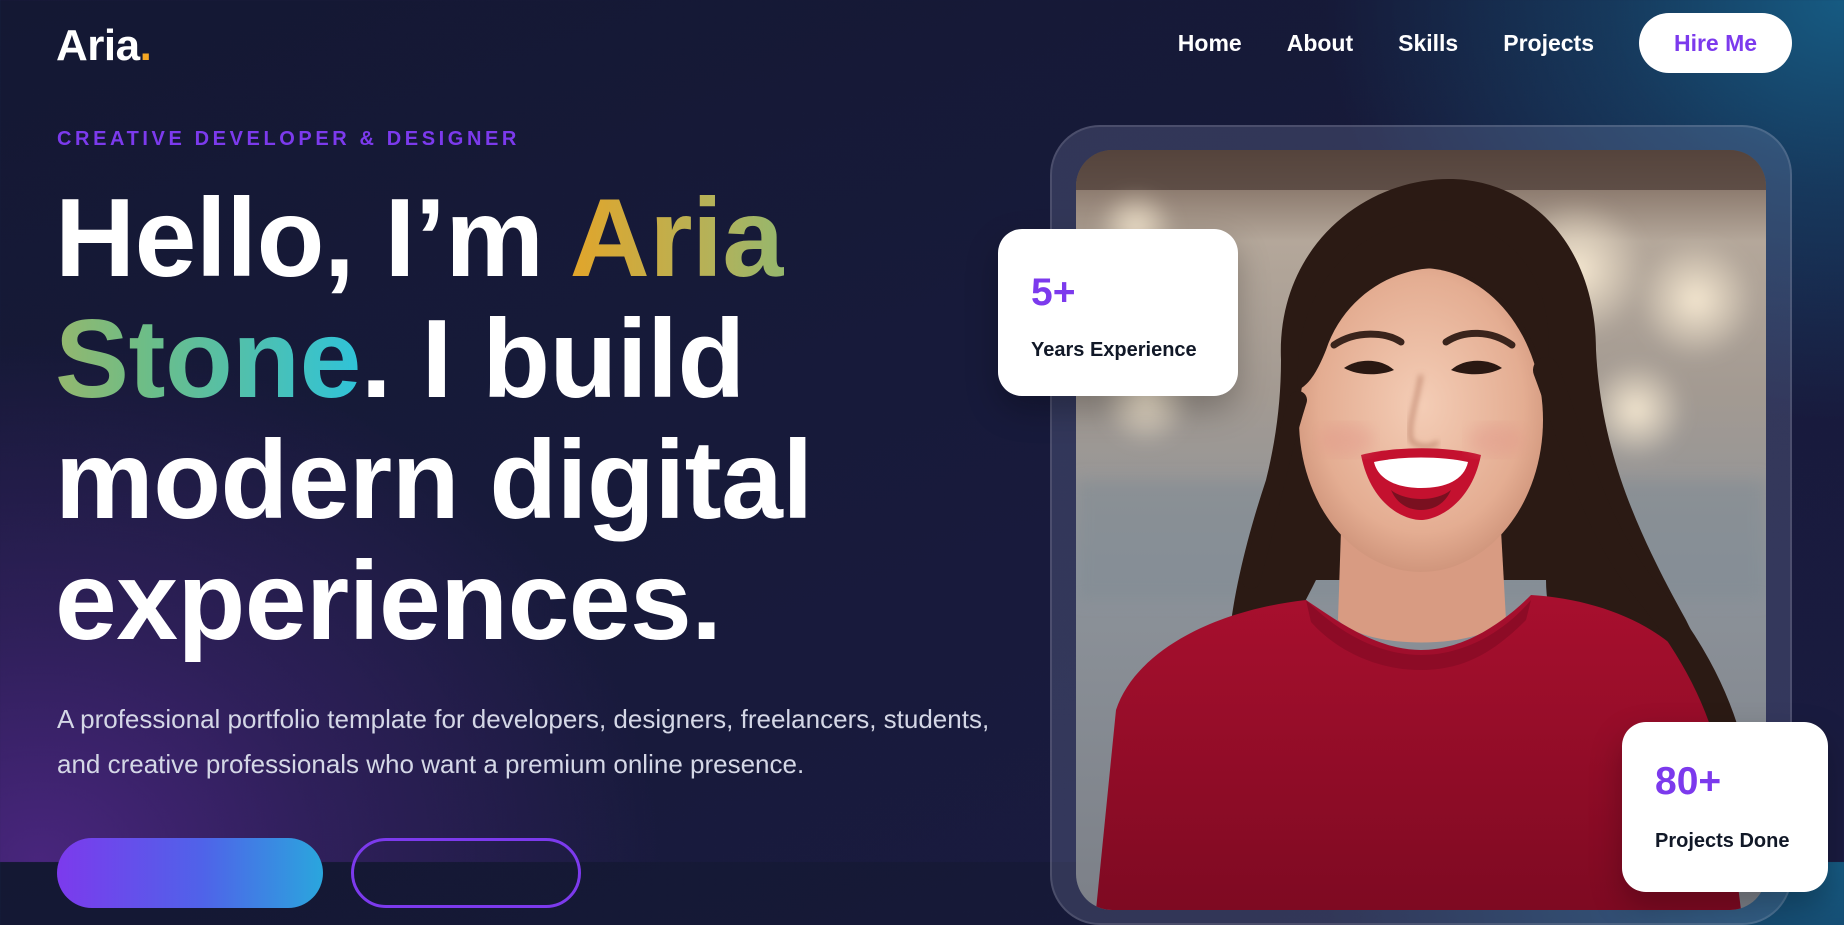 The height and width of the screenshot is (925, 1844). What do you see at coordinates (190, 873) in the screenshot?
I see `primary-cta-button` at bounding box center [190, 873].